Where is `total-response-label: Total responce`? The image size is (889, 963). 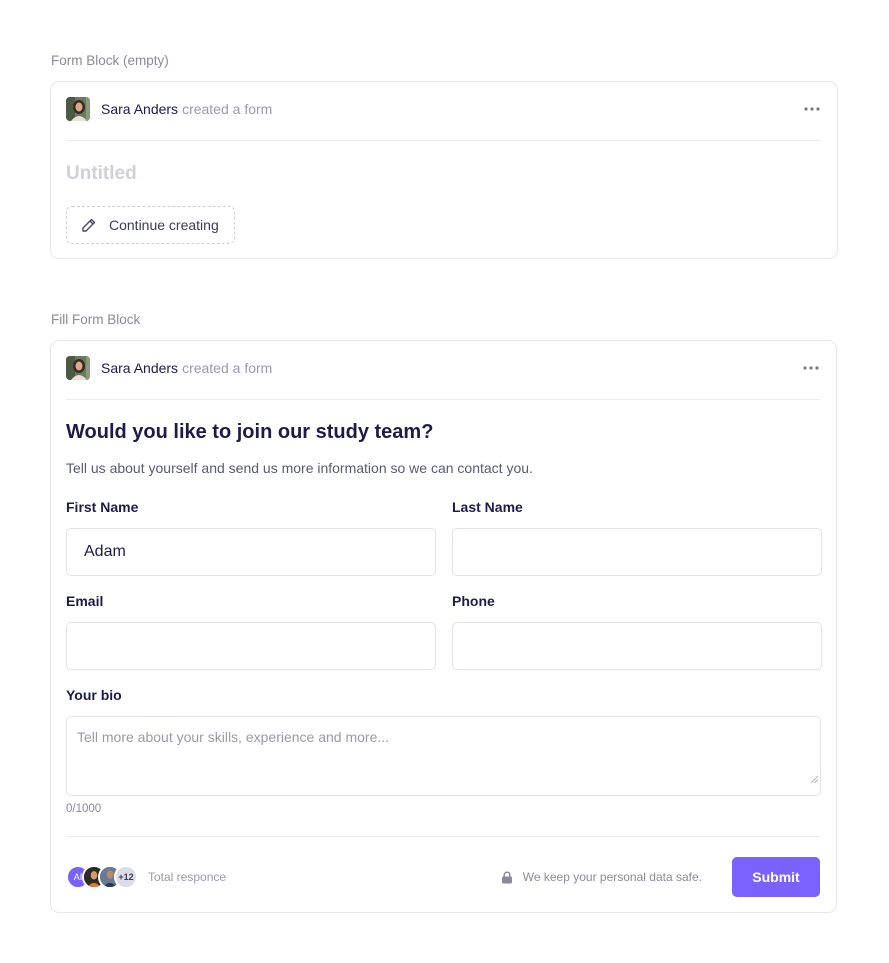 total-response-label: Total responce is located at coordinates (187, 877).